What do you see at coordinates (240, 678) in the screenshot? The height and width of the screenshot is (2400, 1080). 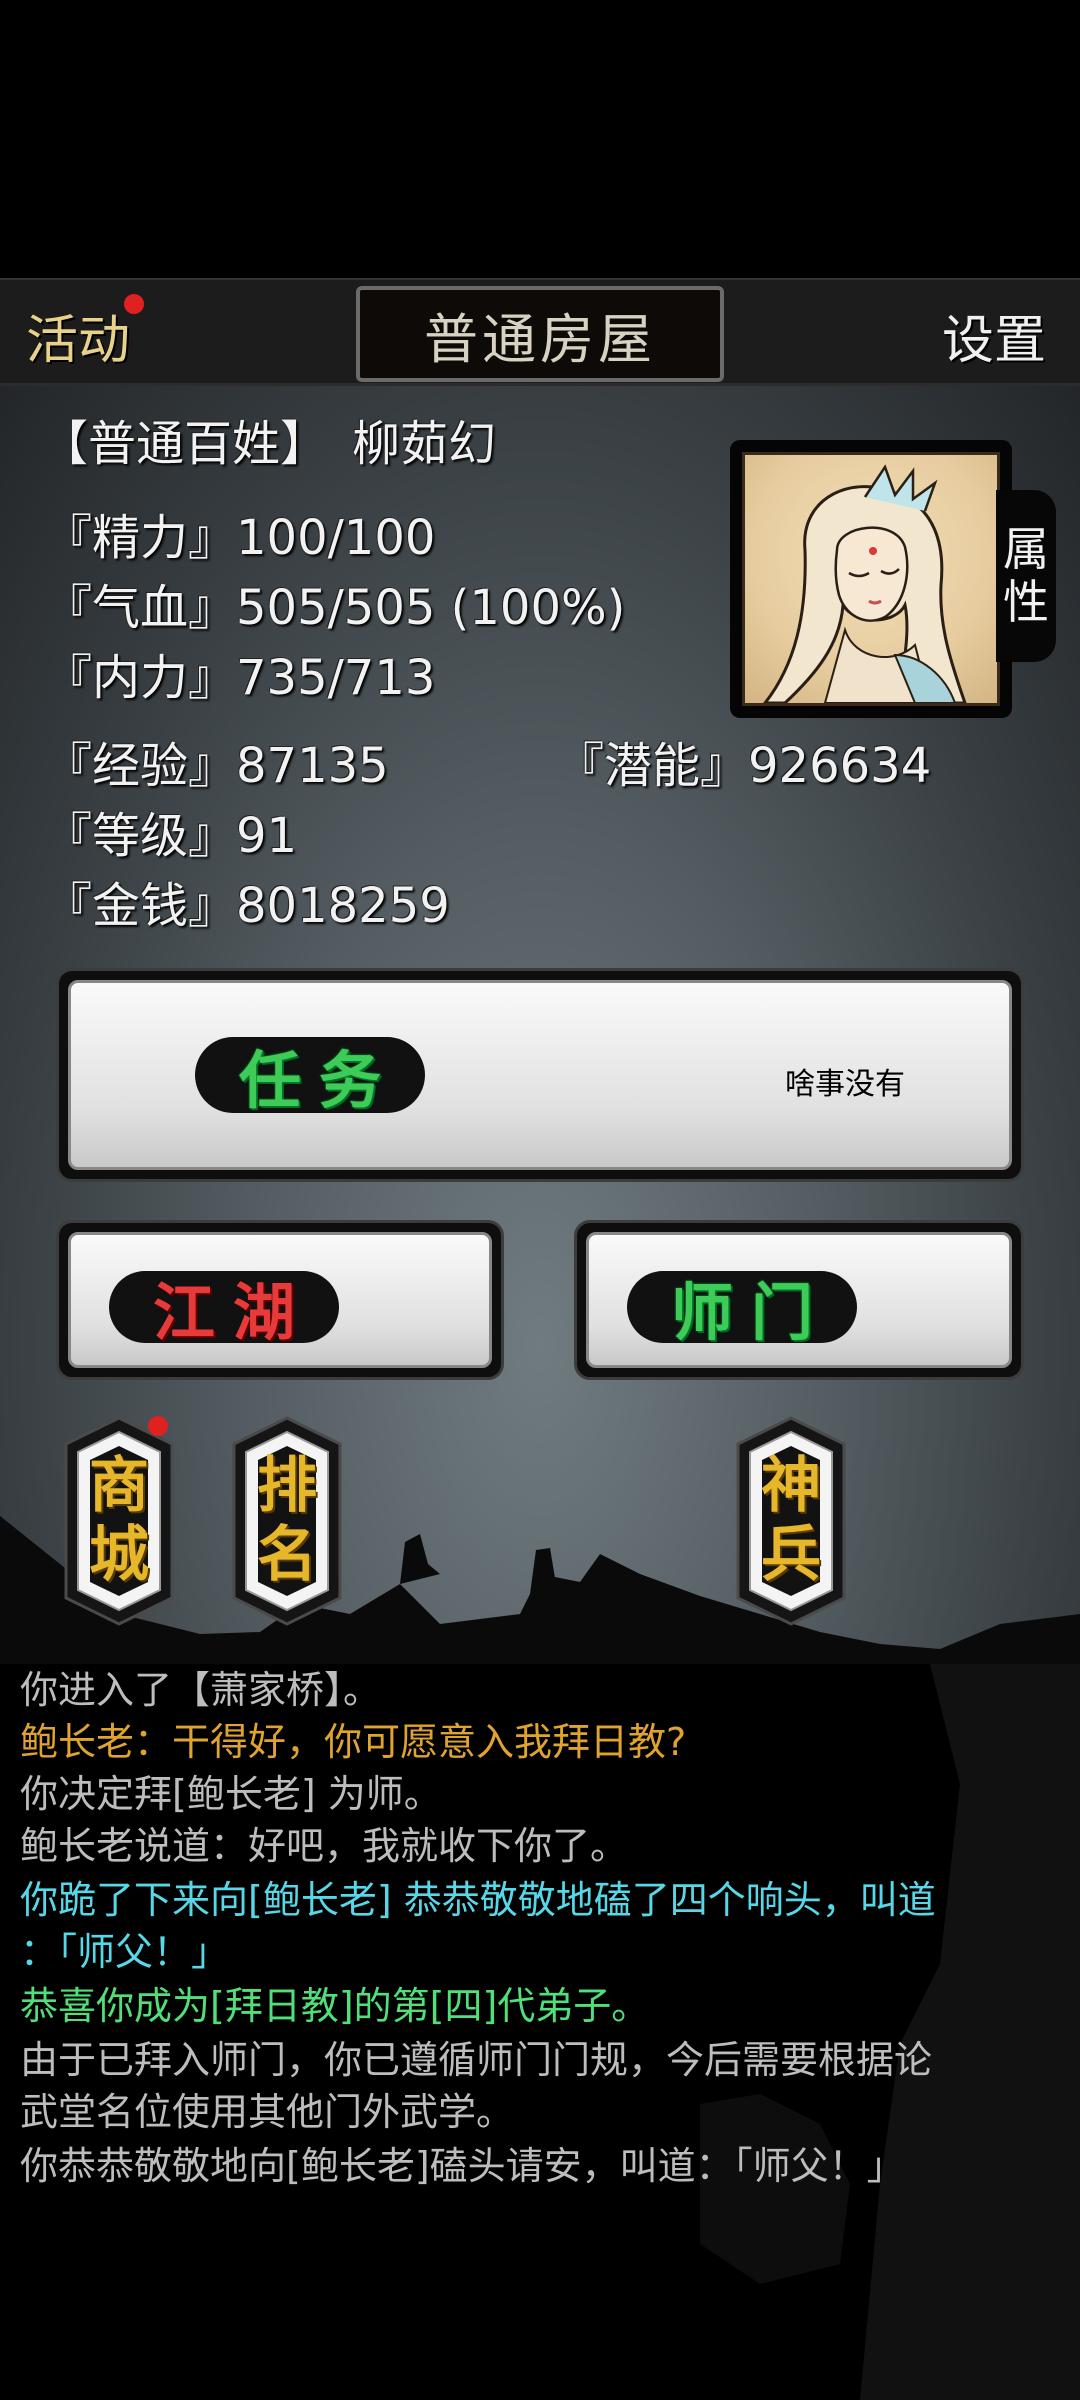 I see `stat-inner-power: 『内力』735/713` at bounding box center [240, 678].